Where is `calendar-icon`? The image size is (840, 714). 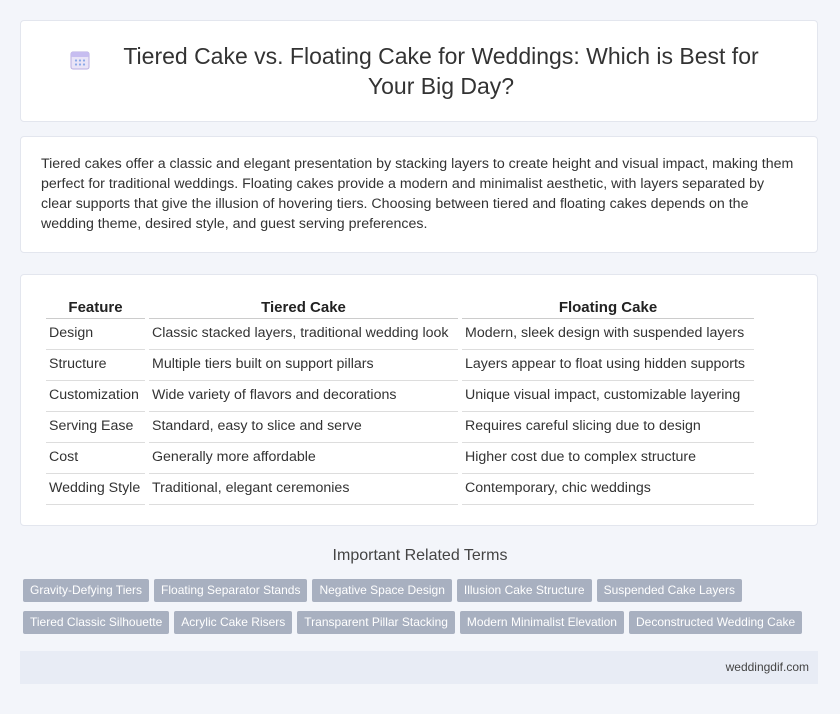
calendar-icon is located at coordinates (80, 60).